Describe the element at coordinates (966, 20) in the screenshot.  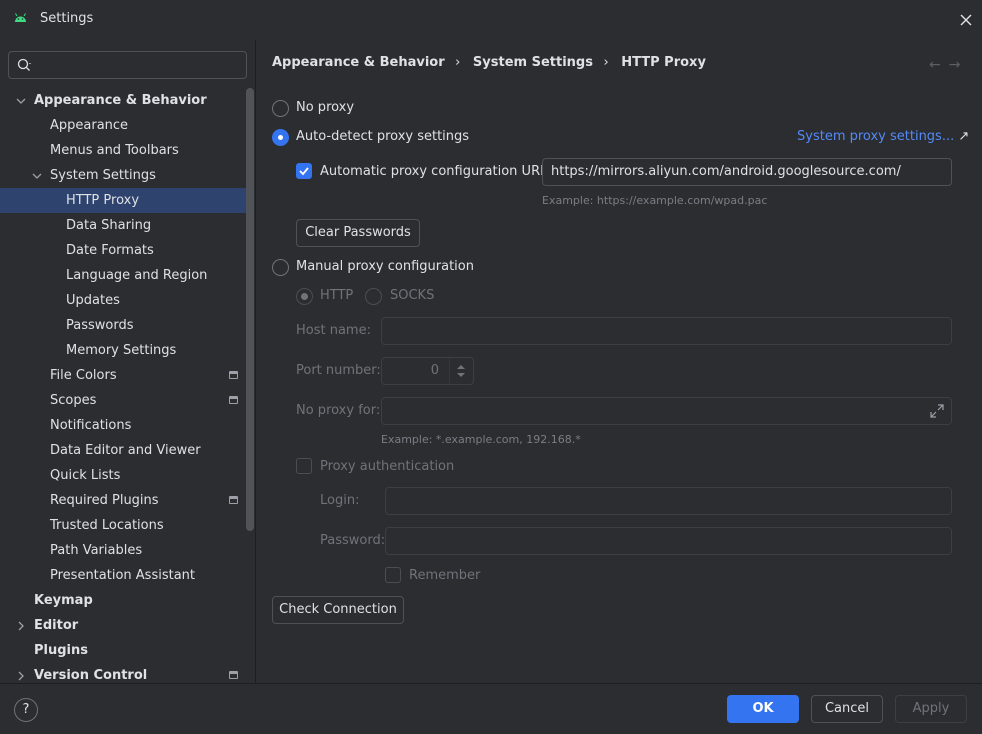
I see `close-icon` at that location.